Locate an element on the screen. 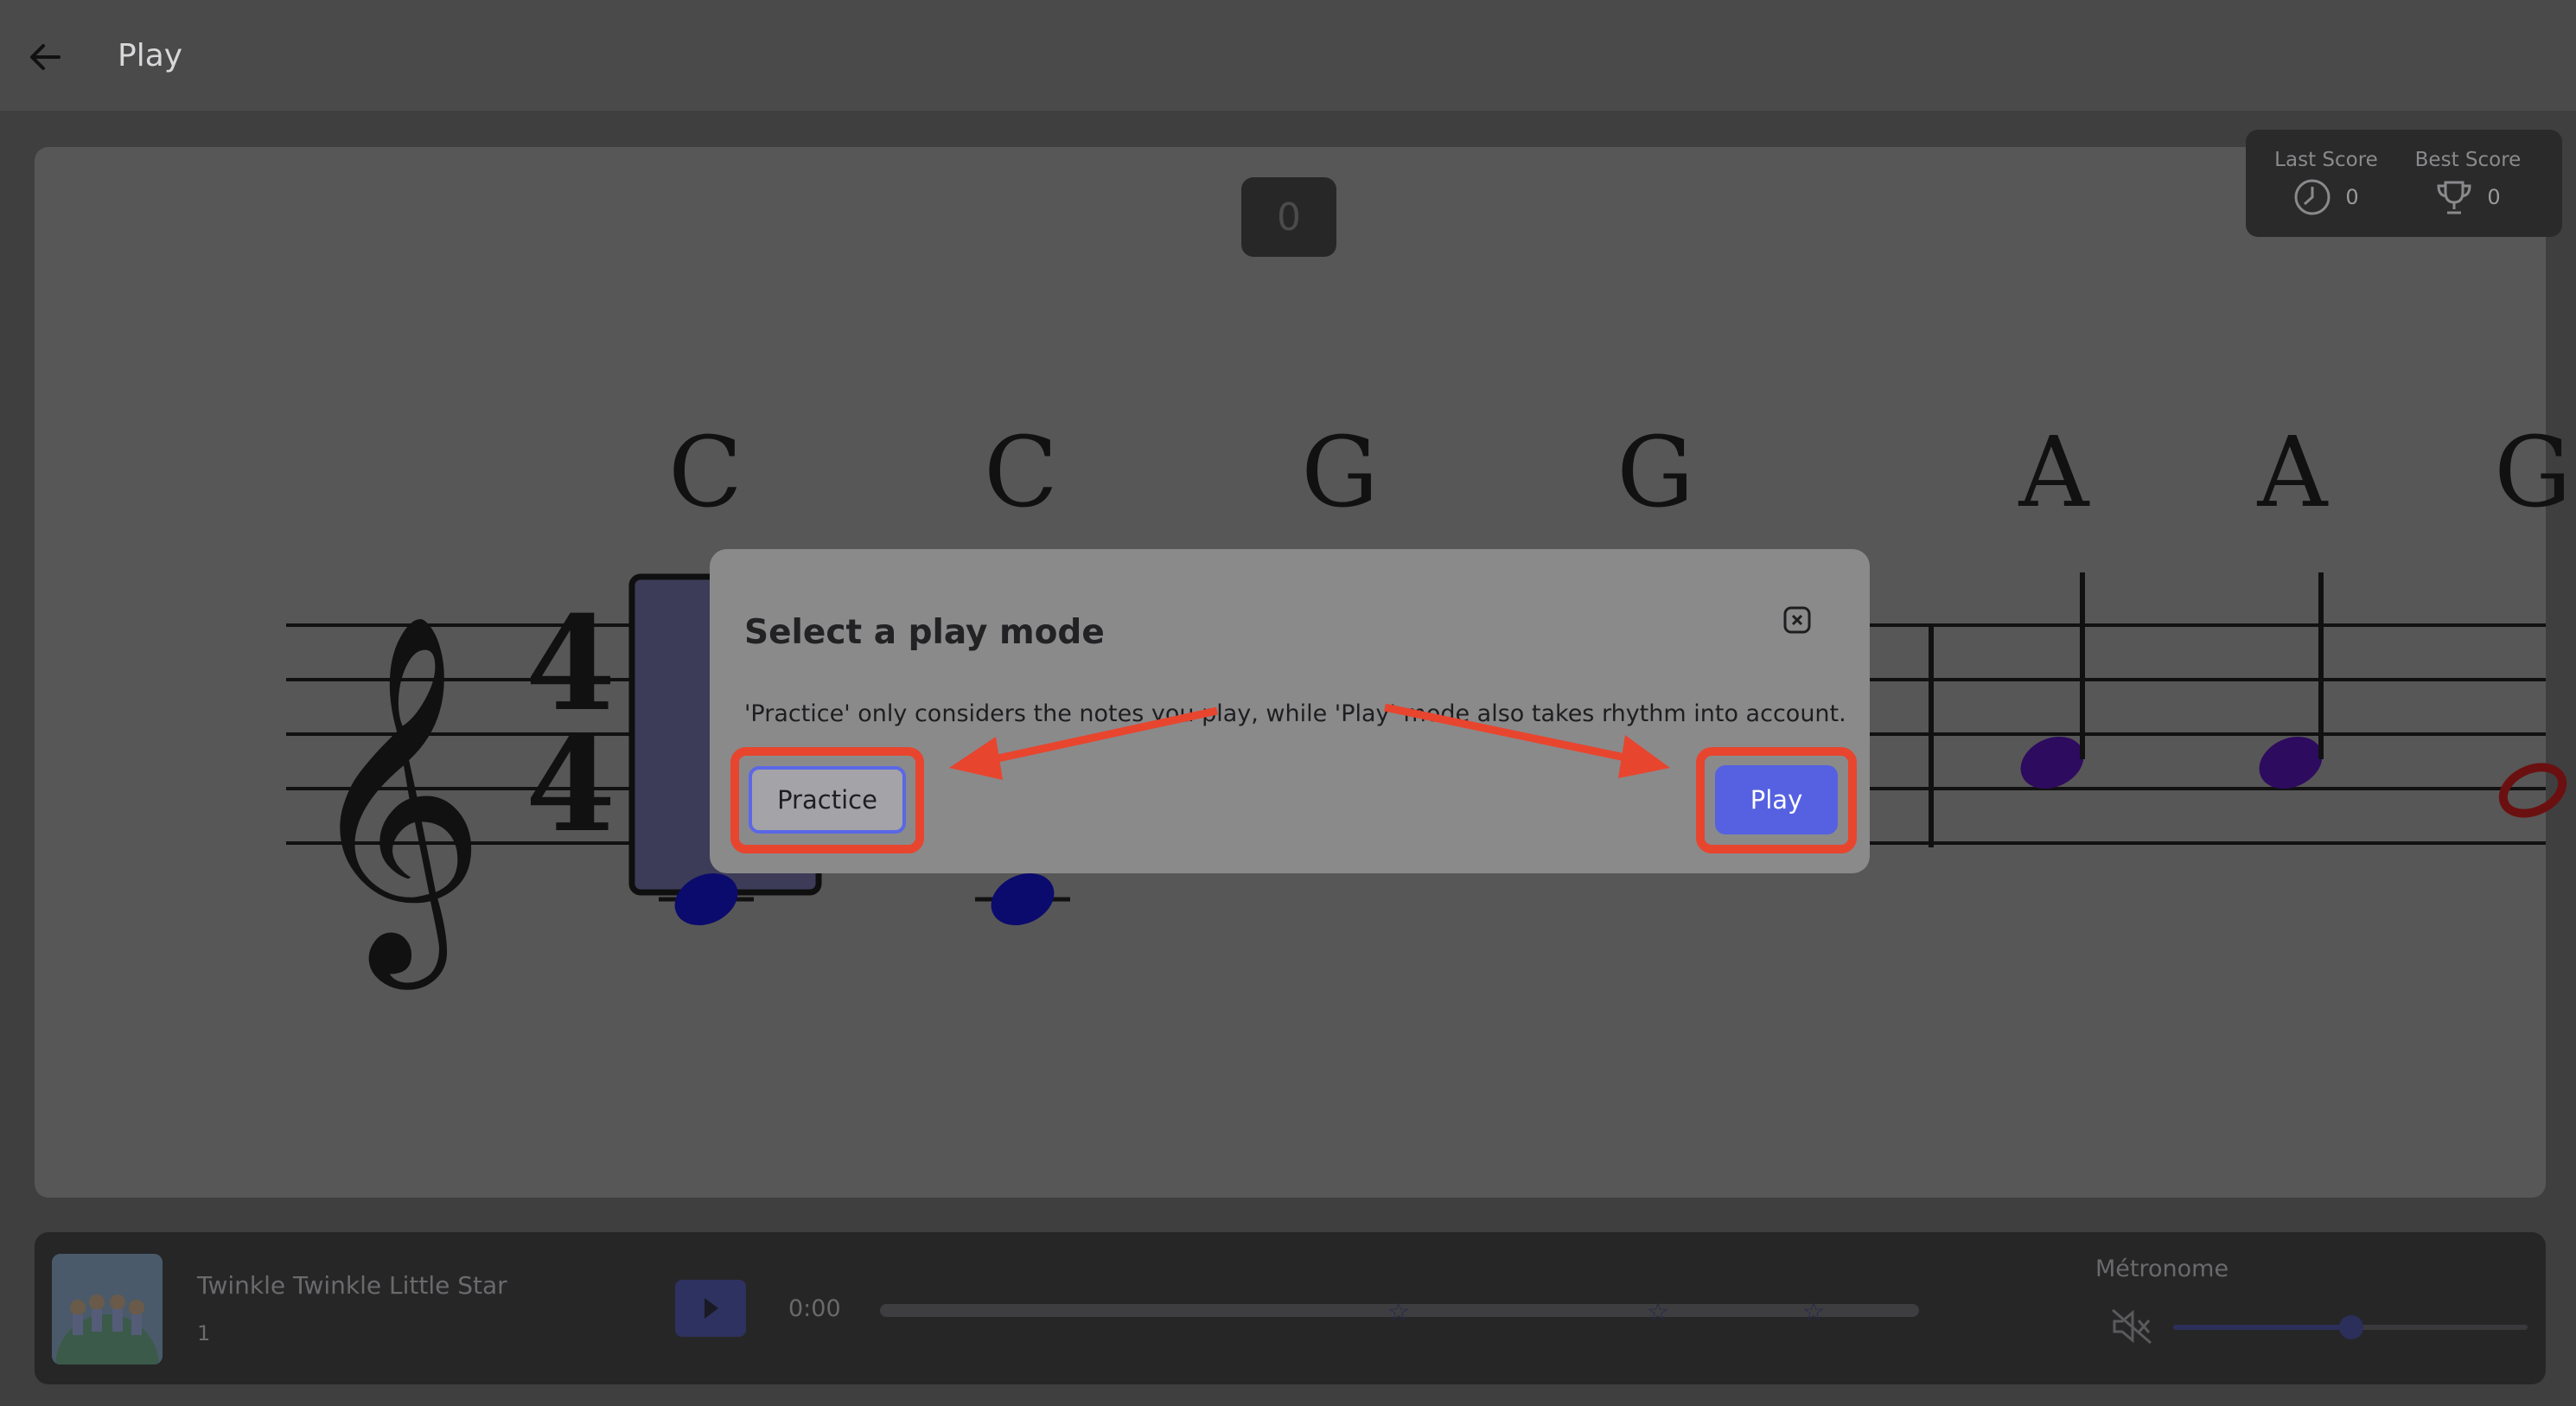 Image resolution: width=2576 pixels, height=1406 pixels. metronome-label: Métronome is located at coordinates (2162, 1269).